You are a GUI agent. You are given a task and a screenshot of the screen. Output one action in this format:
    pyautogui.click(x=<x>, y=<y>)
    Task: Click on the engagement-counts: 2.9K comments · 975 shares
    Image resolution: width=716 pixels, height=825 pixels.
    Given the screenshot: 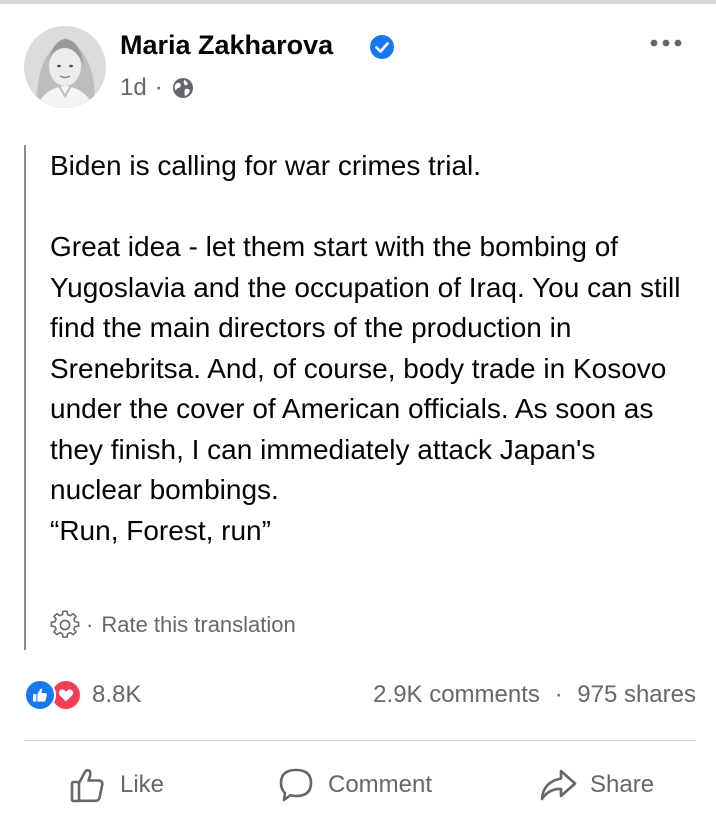 What is the action you would take?
    pyautogui.click(x=534, y=695)
    